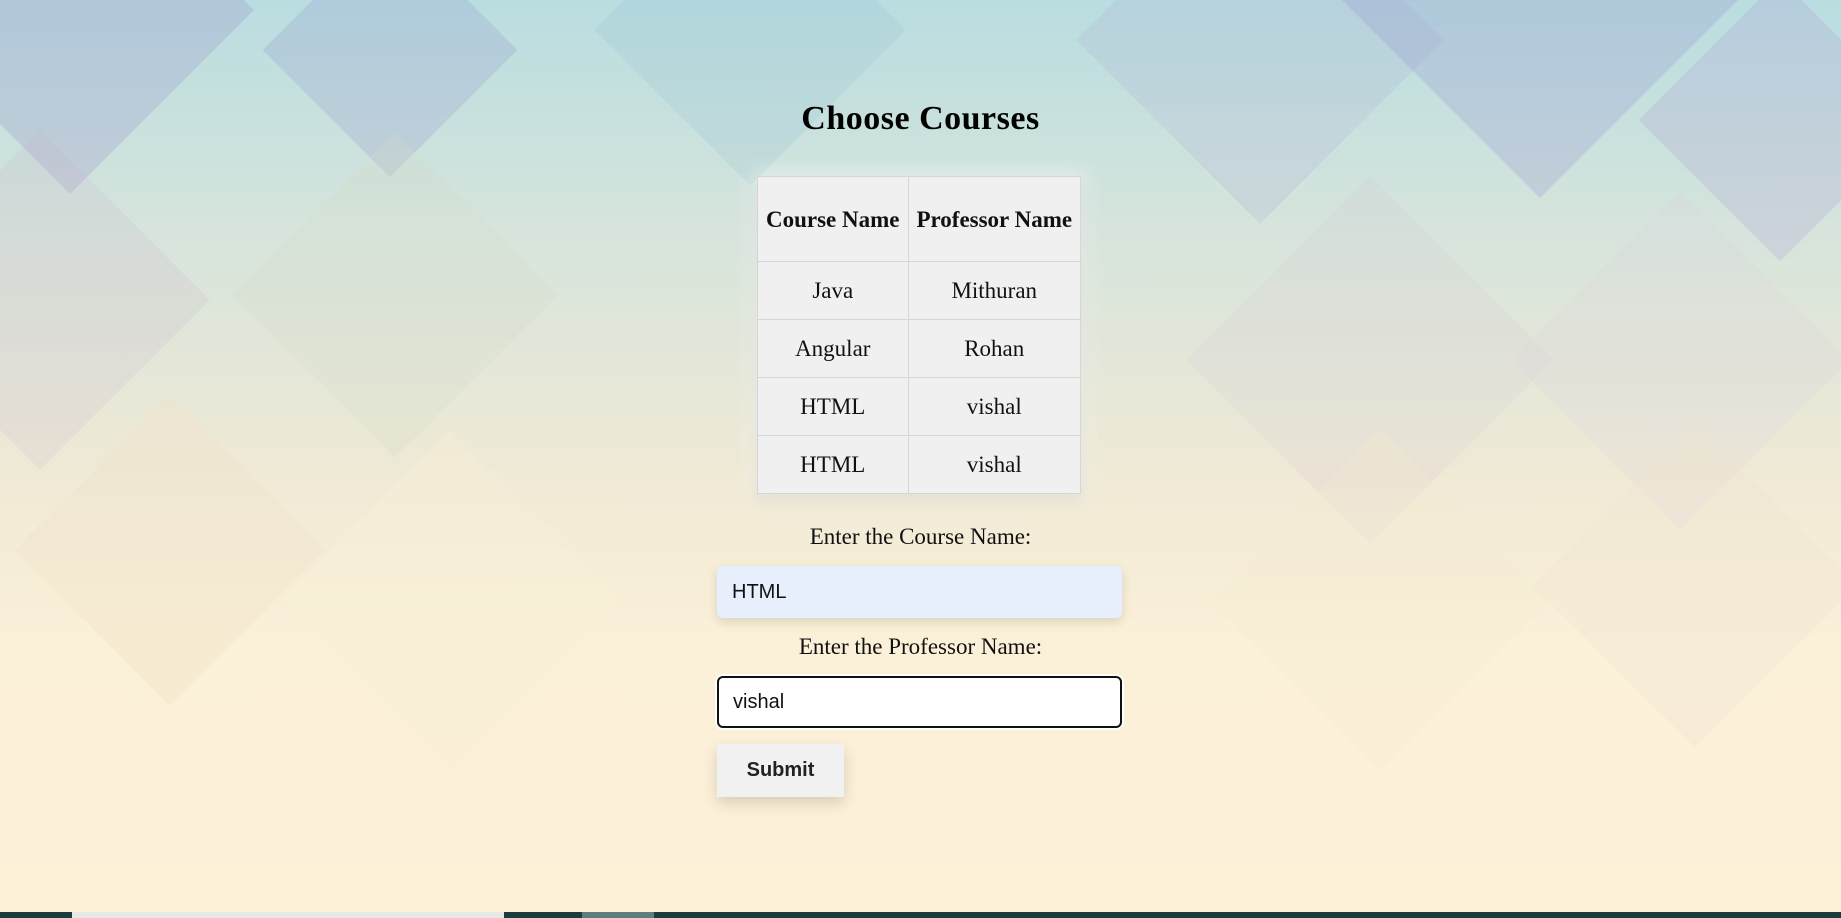 The width and height of the screenshot is (1841, 918). Describe the element at coordinates (920, 536) in the screenshot. I see `course-name-label: Enter the Course Name:` at that location.